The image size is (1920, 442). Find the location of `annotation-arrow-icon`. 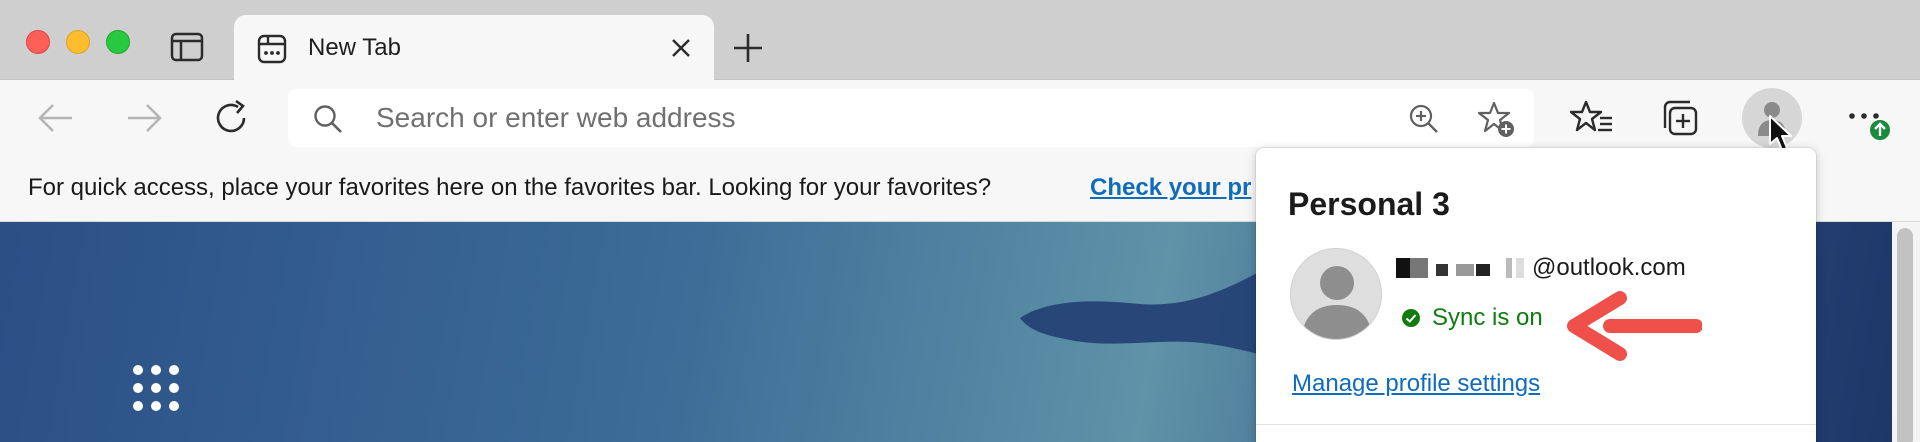

annotation-arrow-icon is located at coordinates (1634, 326).